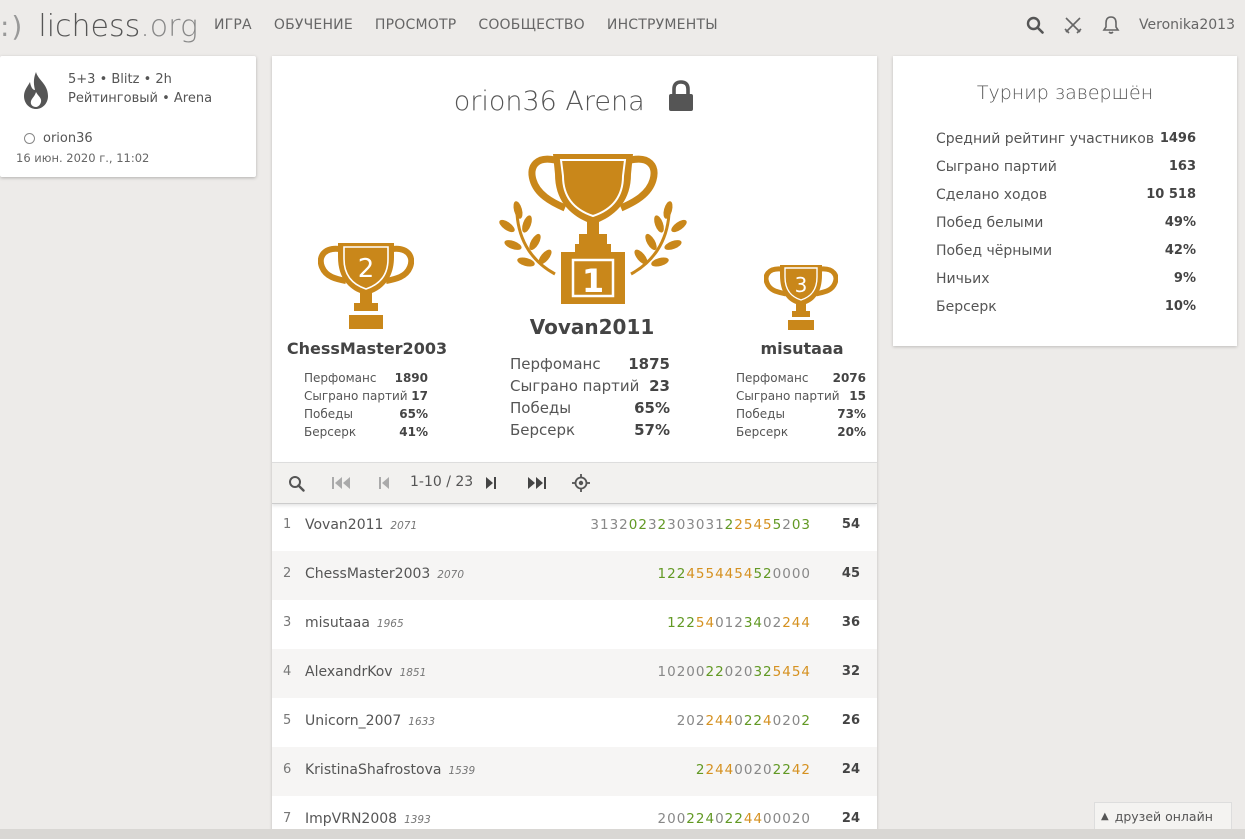 The image size is (1245, 839). Describe the element at coordinates (287, 524) in the screenshot. I see `row-rank: 1` at that location.